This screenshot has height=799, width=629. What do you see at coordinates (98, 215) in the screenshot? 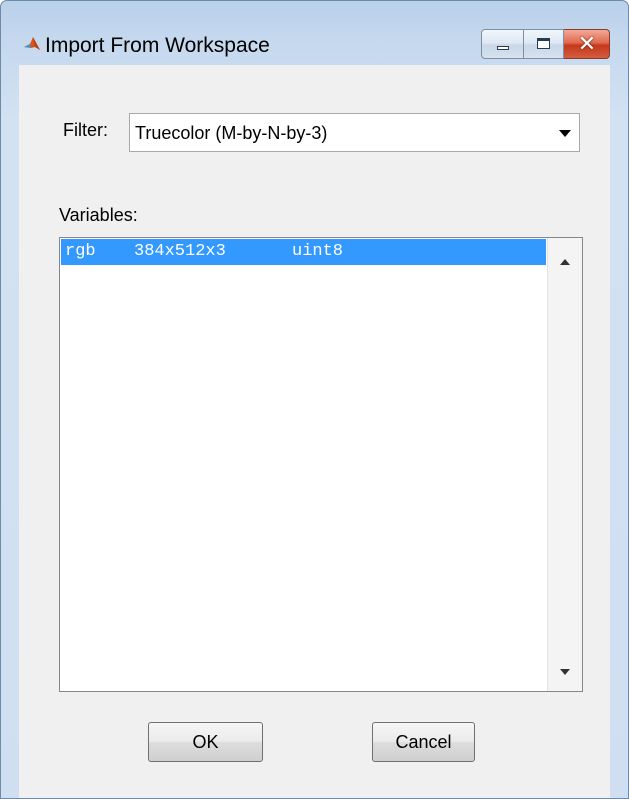
I see `variables-label: Variables:` at bounding box center [98, 215].